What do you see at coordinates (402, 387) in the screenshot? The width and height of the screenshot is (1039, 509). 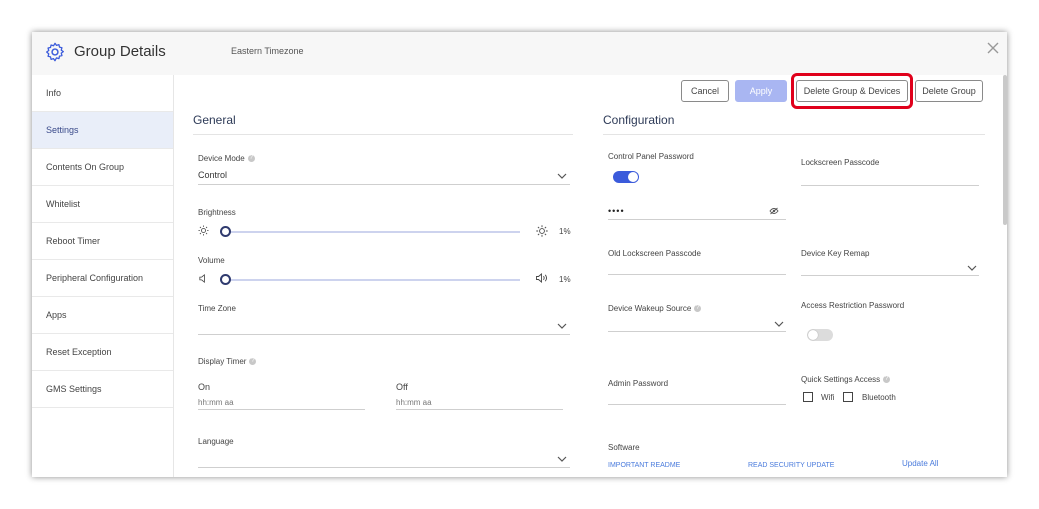 I see `display-timer-off-label: Off` at bounding box center [402, 387].